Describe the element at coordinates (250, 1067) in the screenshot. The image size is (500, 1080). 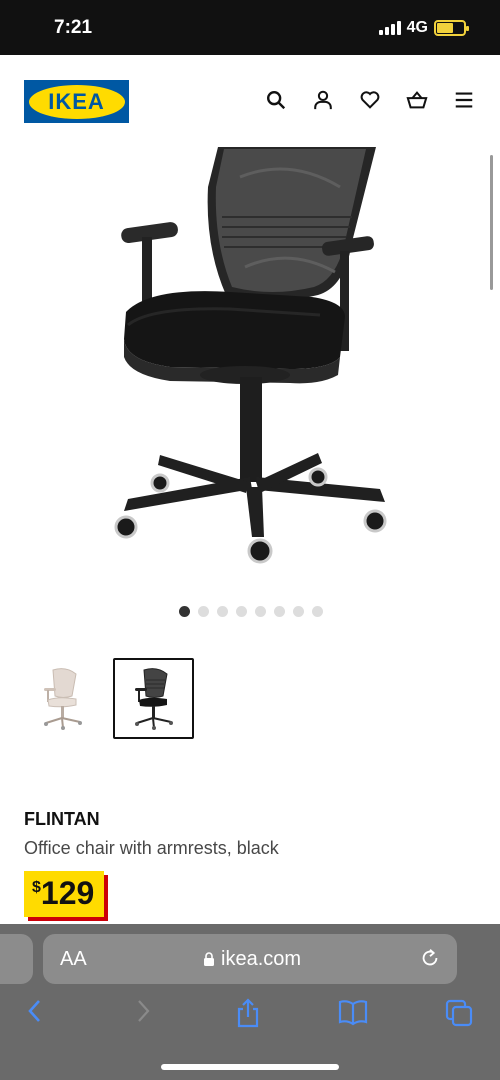
I see `home-indicator` at that location.